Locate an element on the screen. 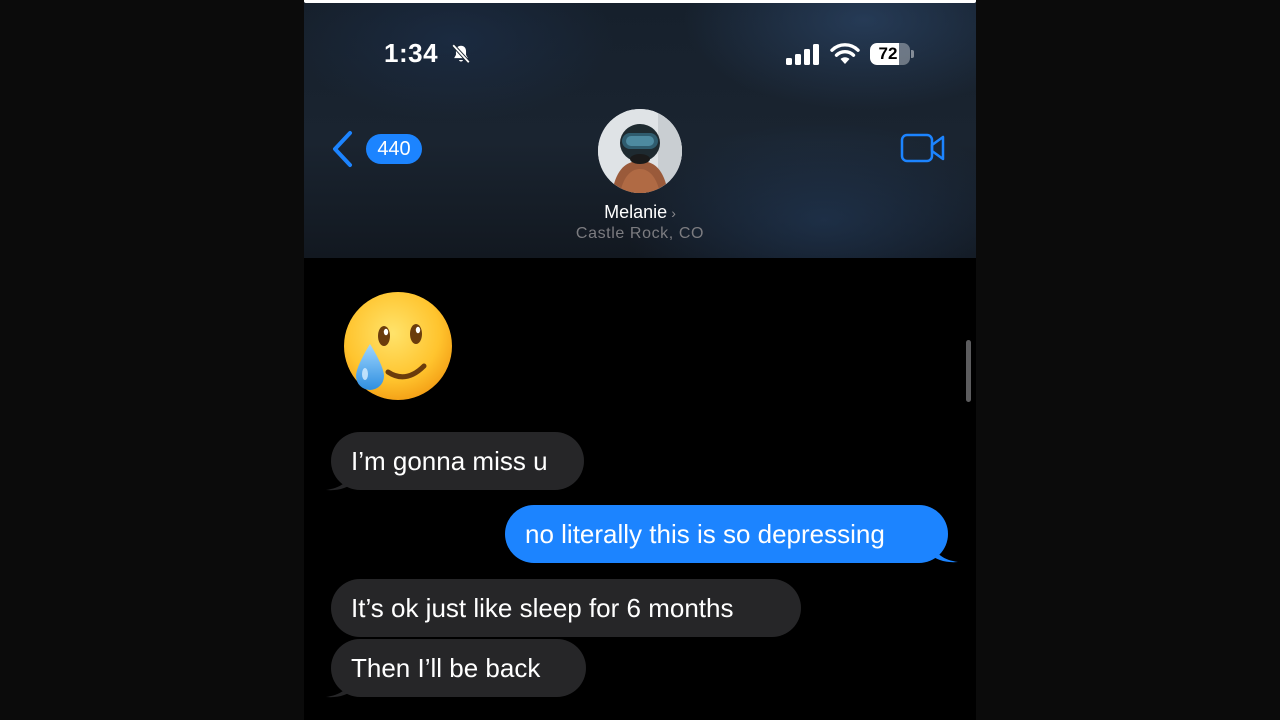  battery-body: 72 is located at coordinates (890, 54).